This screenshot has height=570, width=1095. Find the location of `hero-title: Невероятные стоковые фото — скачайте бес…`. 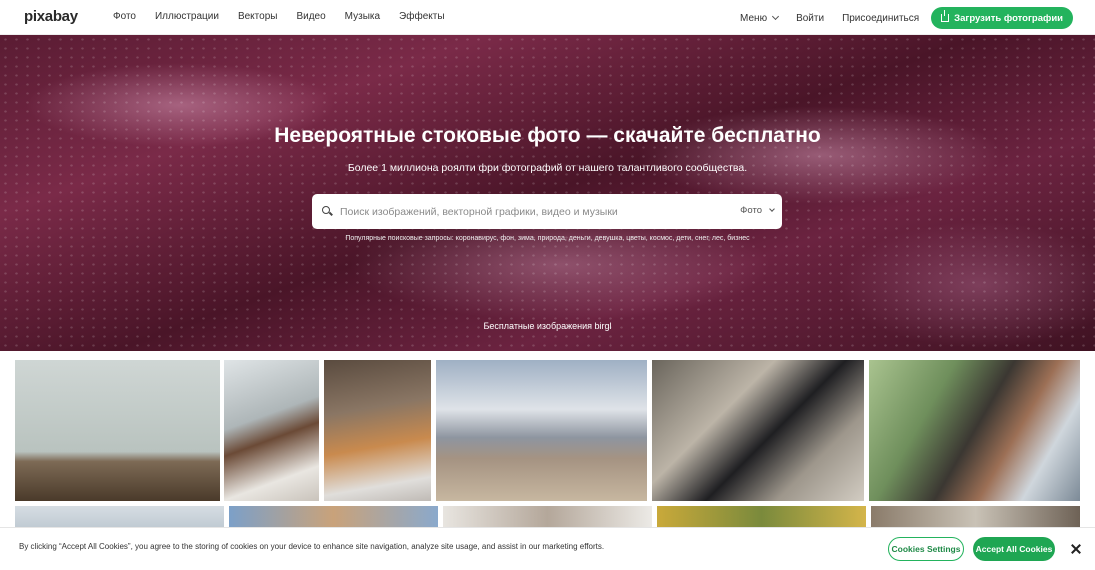

hero-title: Невероятные стоковые фото — скачайте бес… is located at coordinates (547, 135).